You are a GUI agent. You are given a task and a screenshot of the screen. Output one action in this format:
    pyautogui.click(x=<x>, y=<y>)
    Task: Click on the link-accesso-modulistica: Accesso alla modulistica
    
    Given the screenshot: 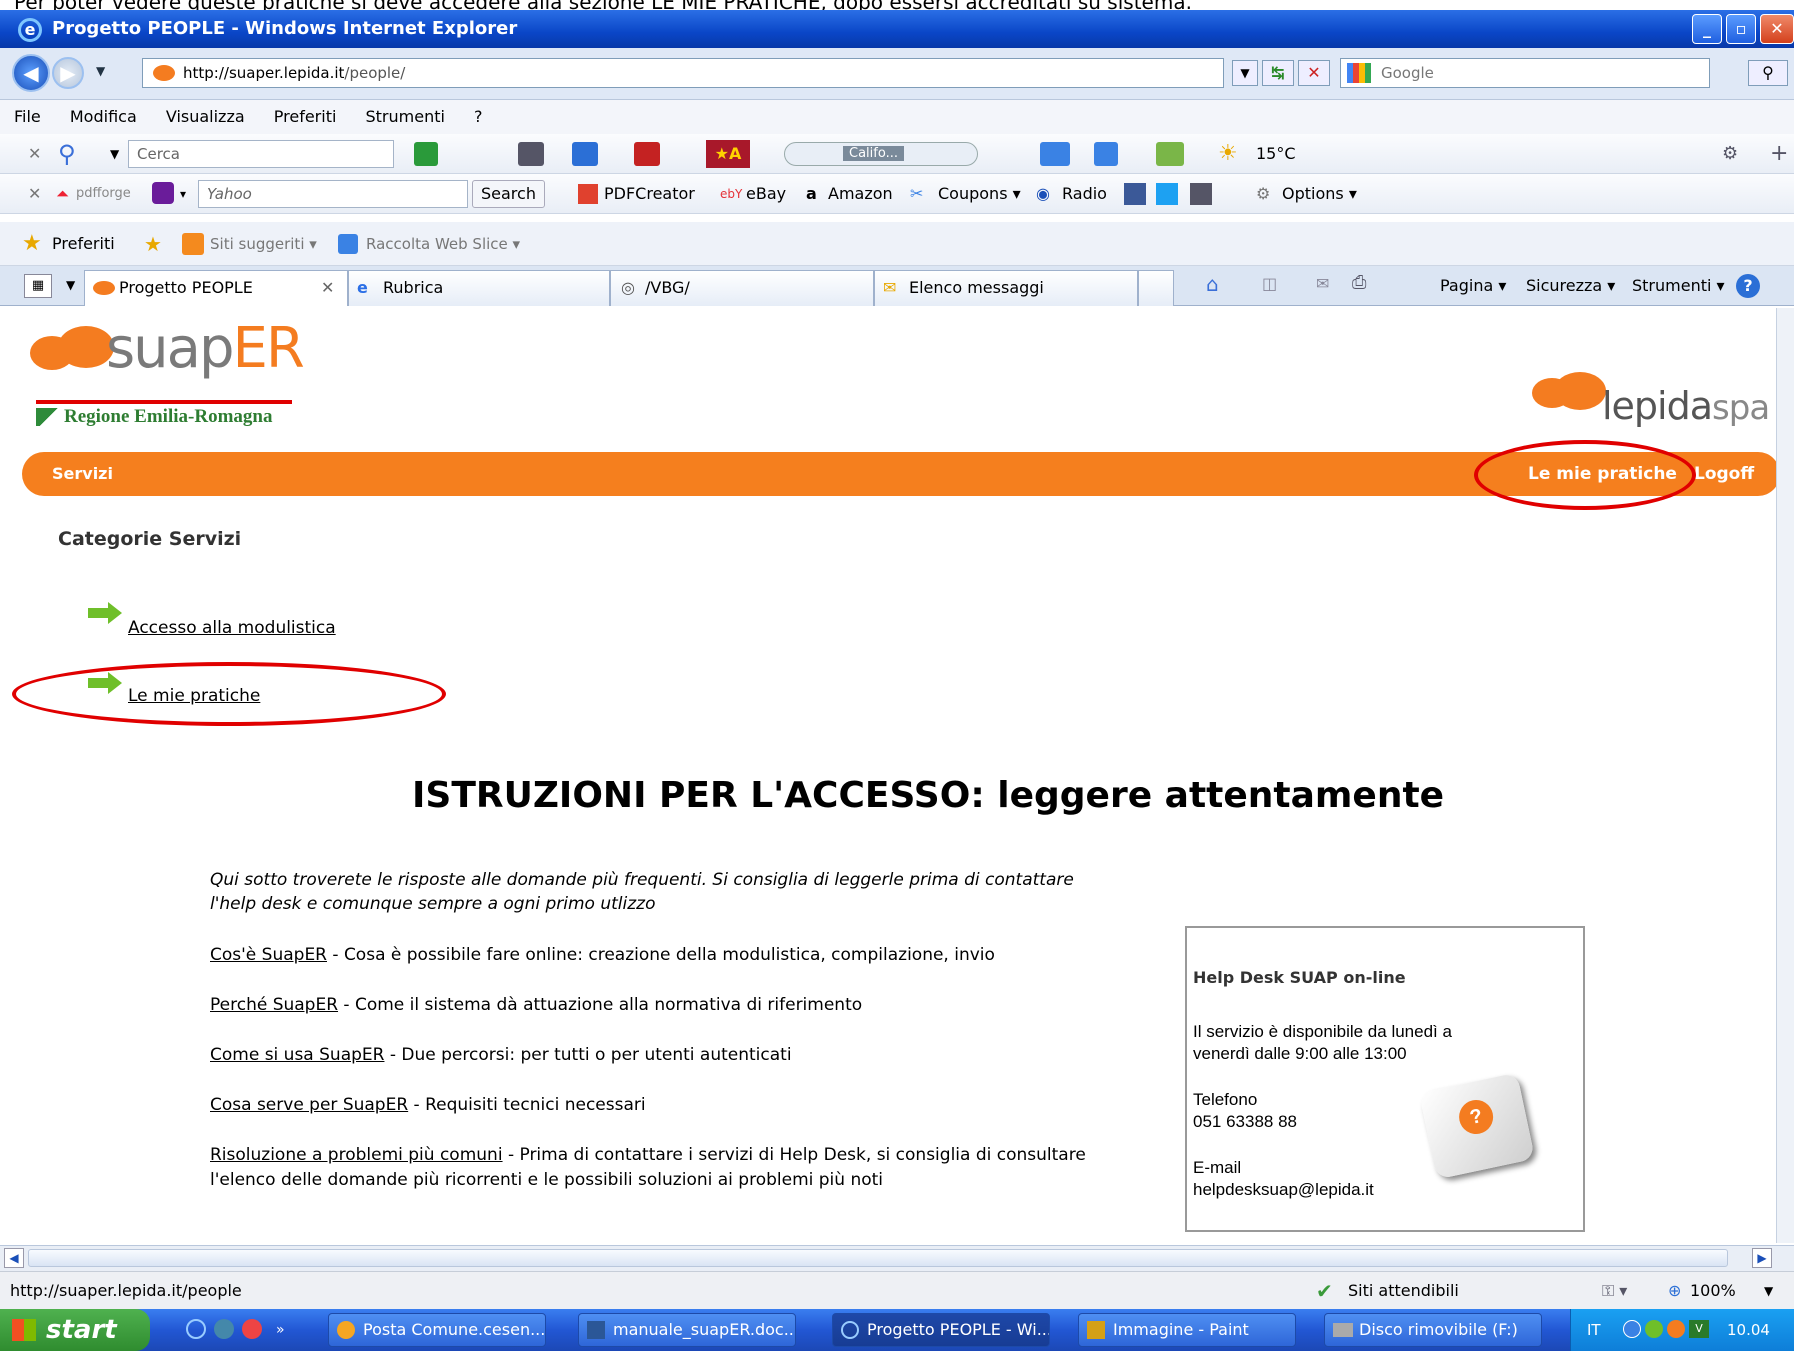 What is the action you would take?
    pyautogui.click(x=232, y=628)
    